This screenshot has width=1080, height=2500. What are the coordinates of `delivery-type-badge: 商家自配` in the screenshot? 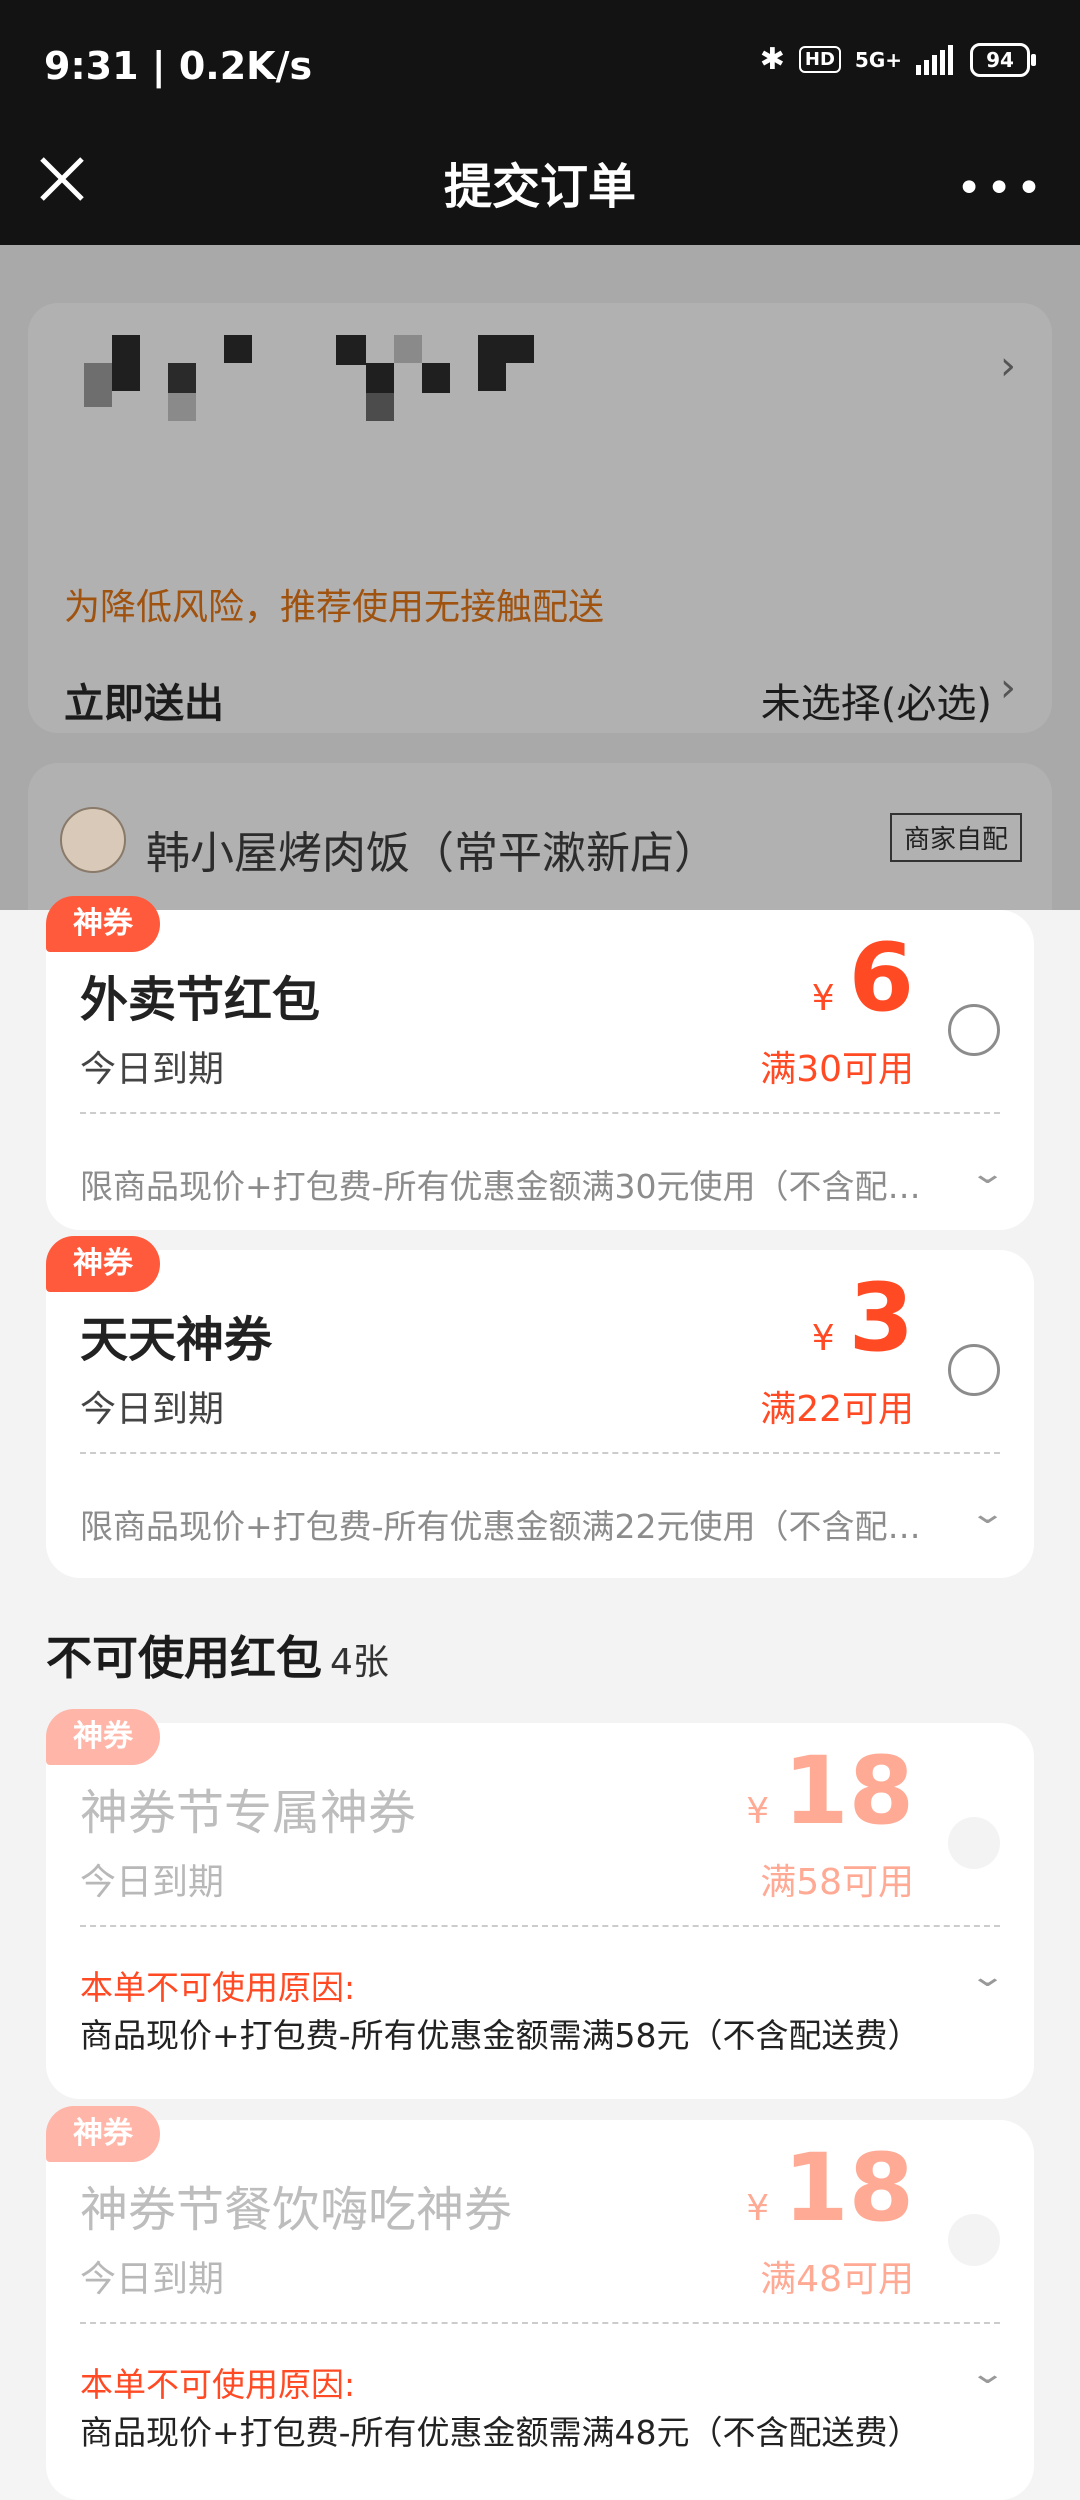 It's located at (955, 837).